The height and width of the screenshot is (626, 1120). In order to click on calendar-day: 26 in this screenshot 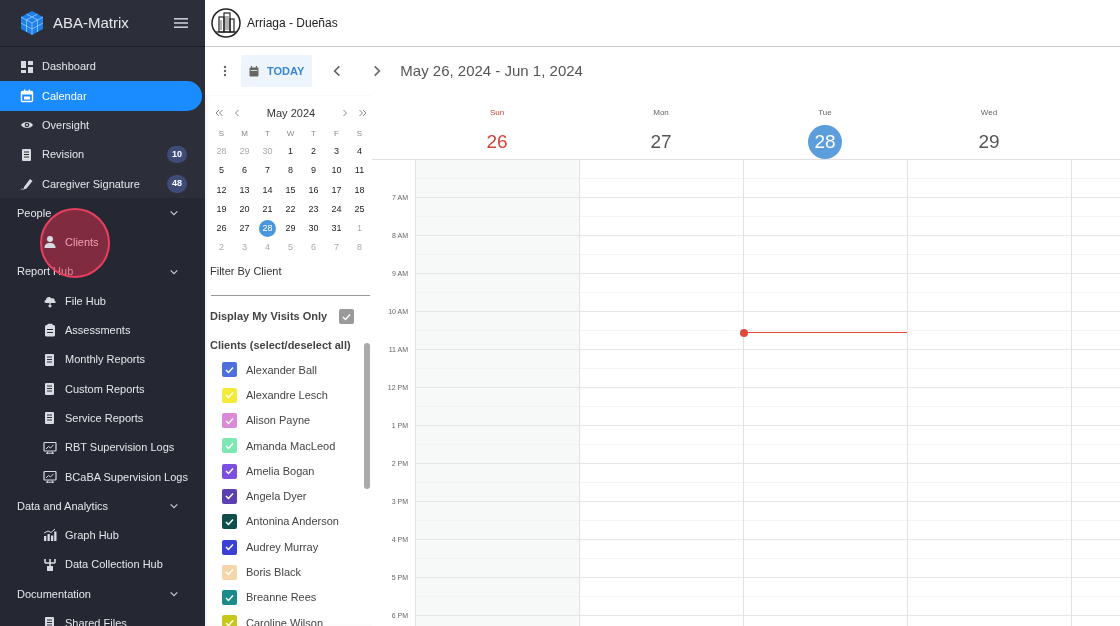, I will do `click(221, 228)`.